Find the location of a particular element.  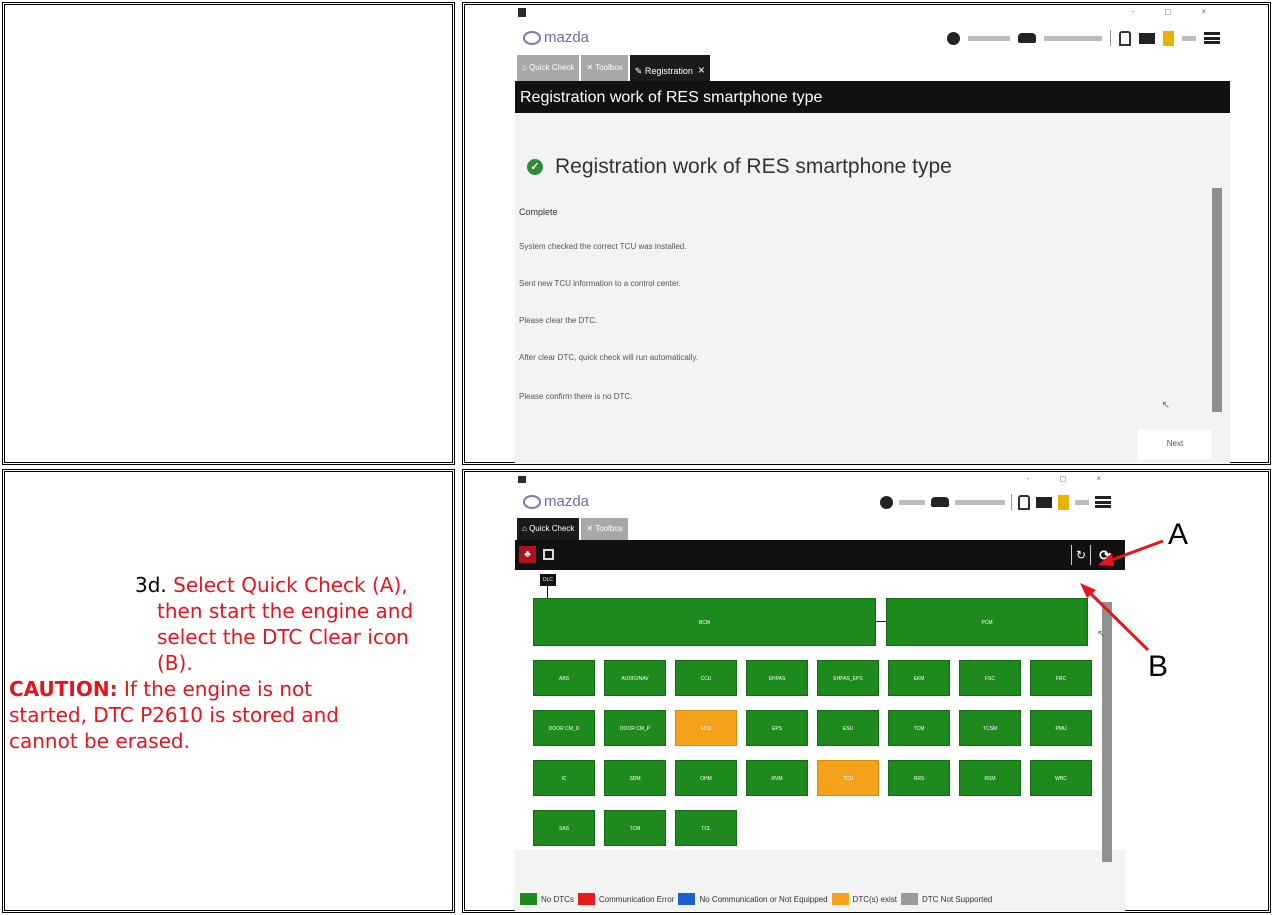

module-tile: EKM is located at coordinates (919, 678).